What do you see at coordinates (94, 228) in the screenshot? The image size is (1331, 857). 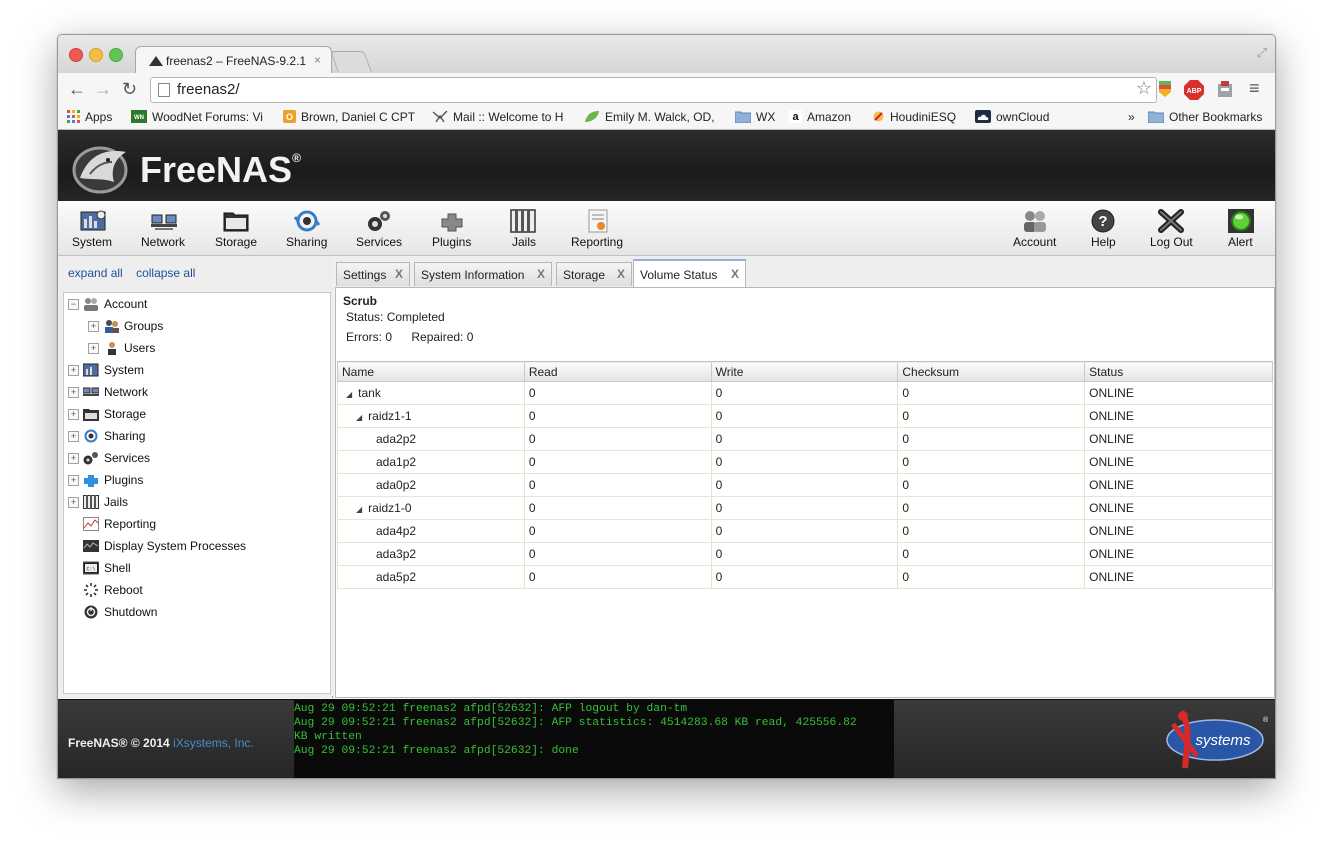 I see `nav-system: System` at bounding box center [94, 228].